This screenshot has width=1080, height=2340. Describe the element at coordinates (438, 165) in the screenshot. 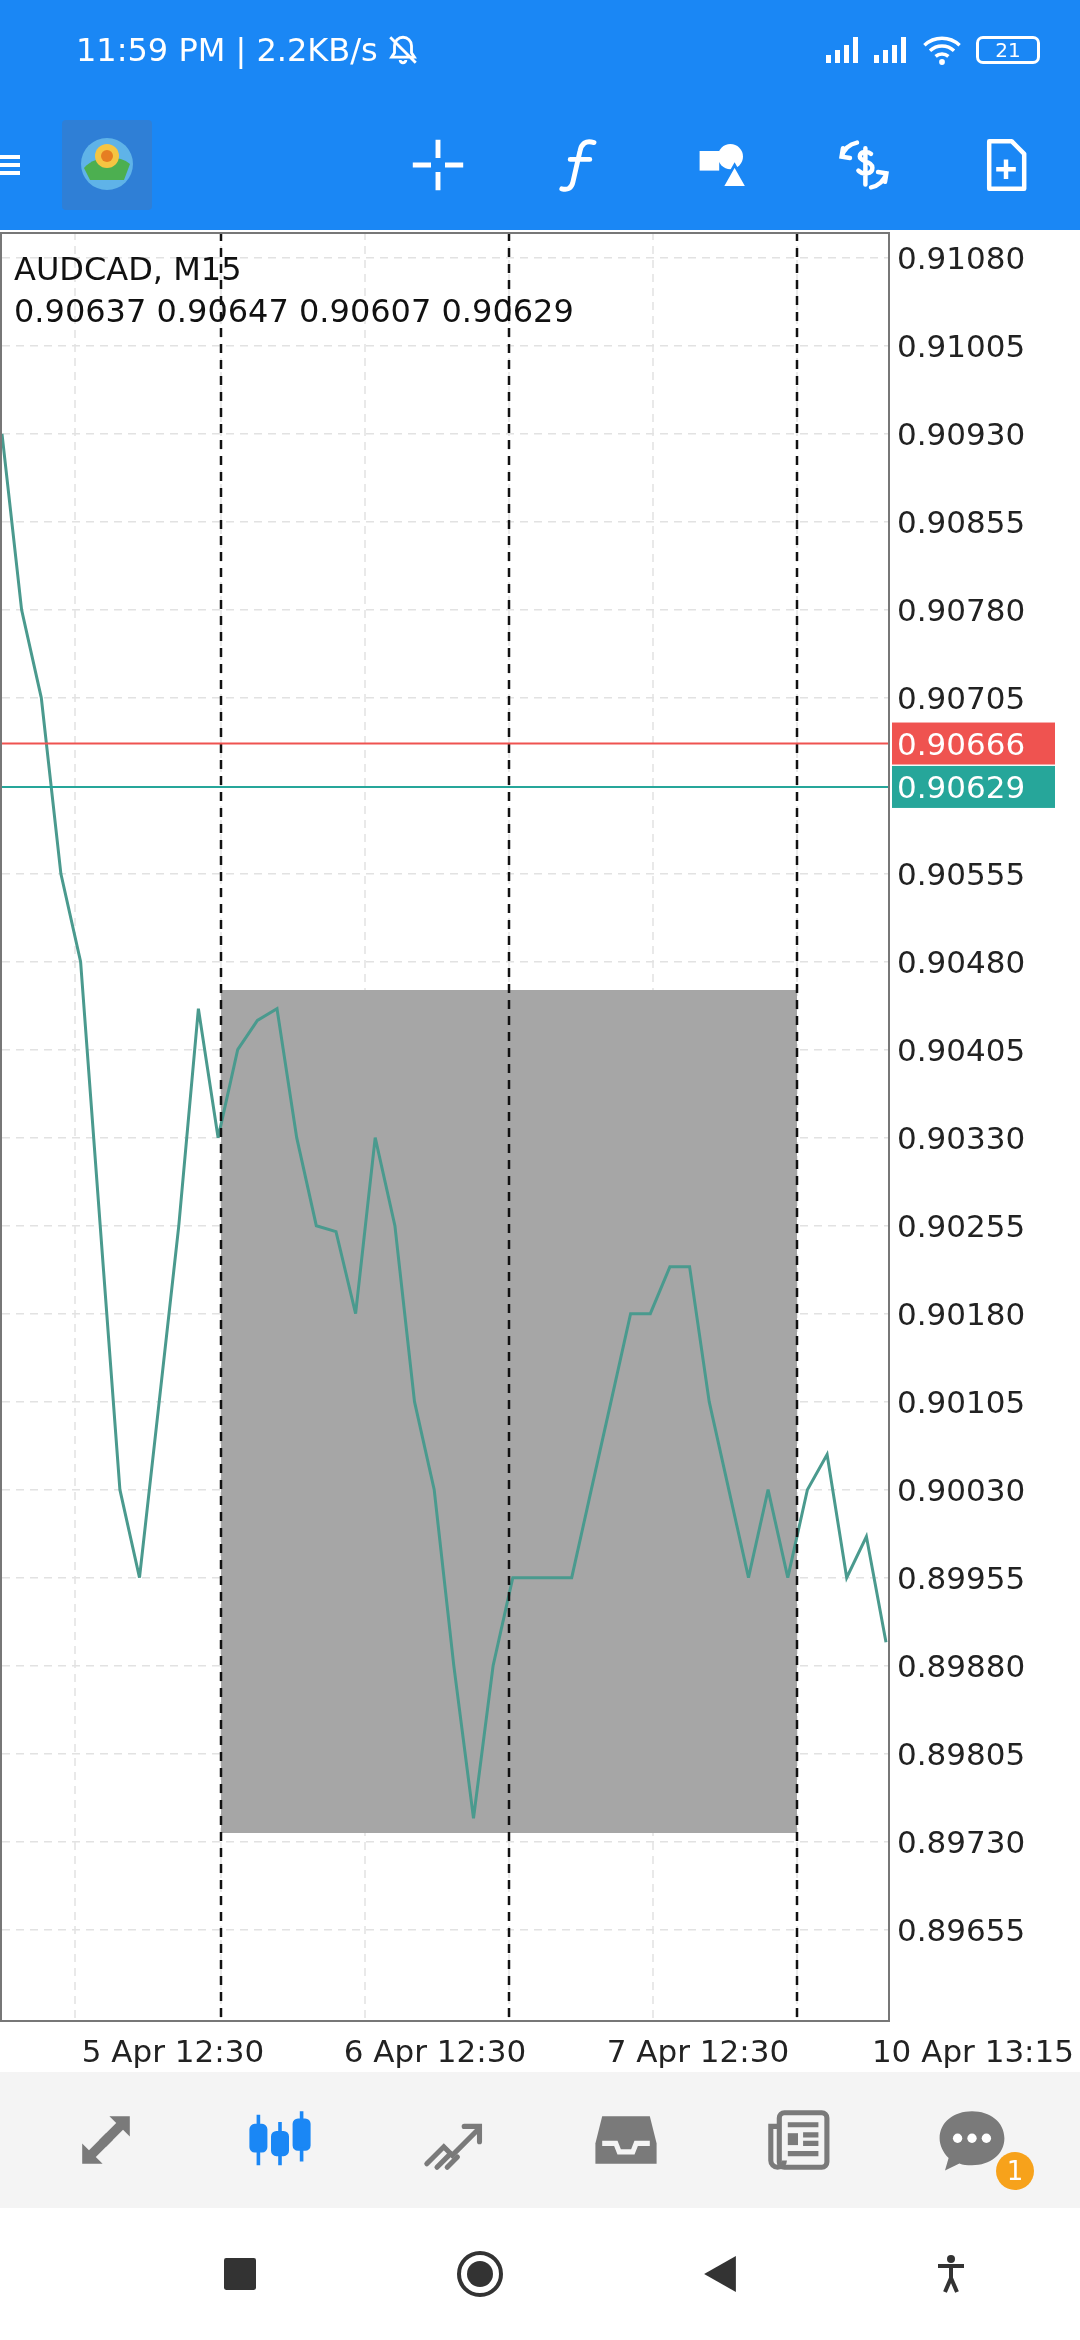

I see `crosshair-icon` at that location.